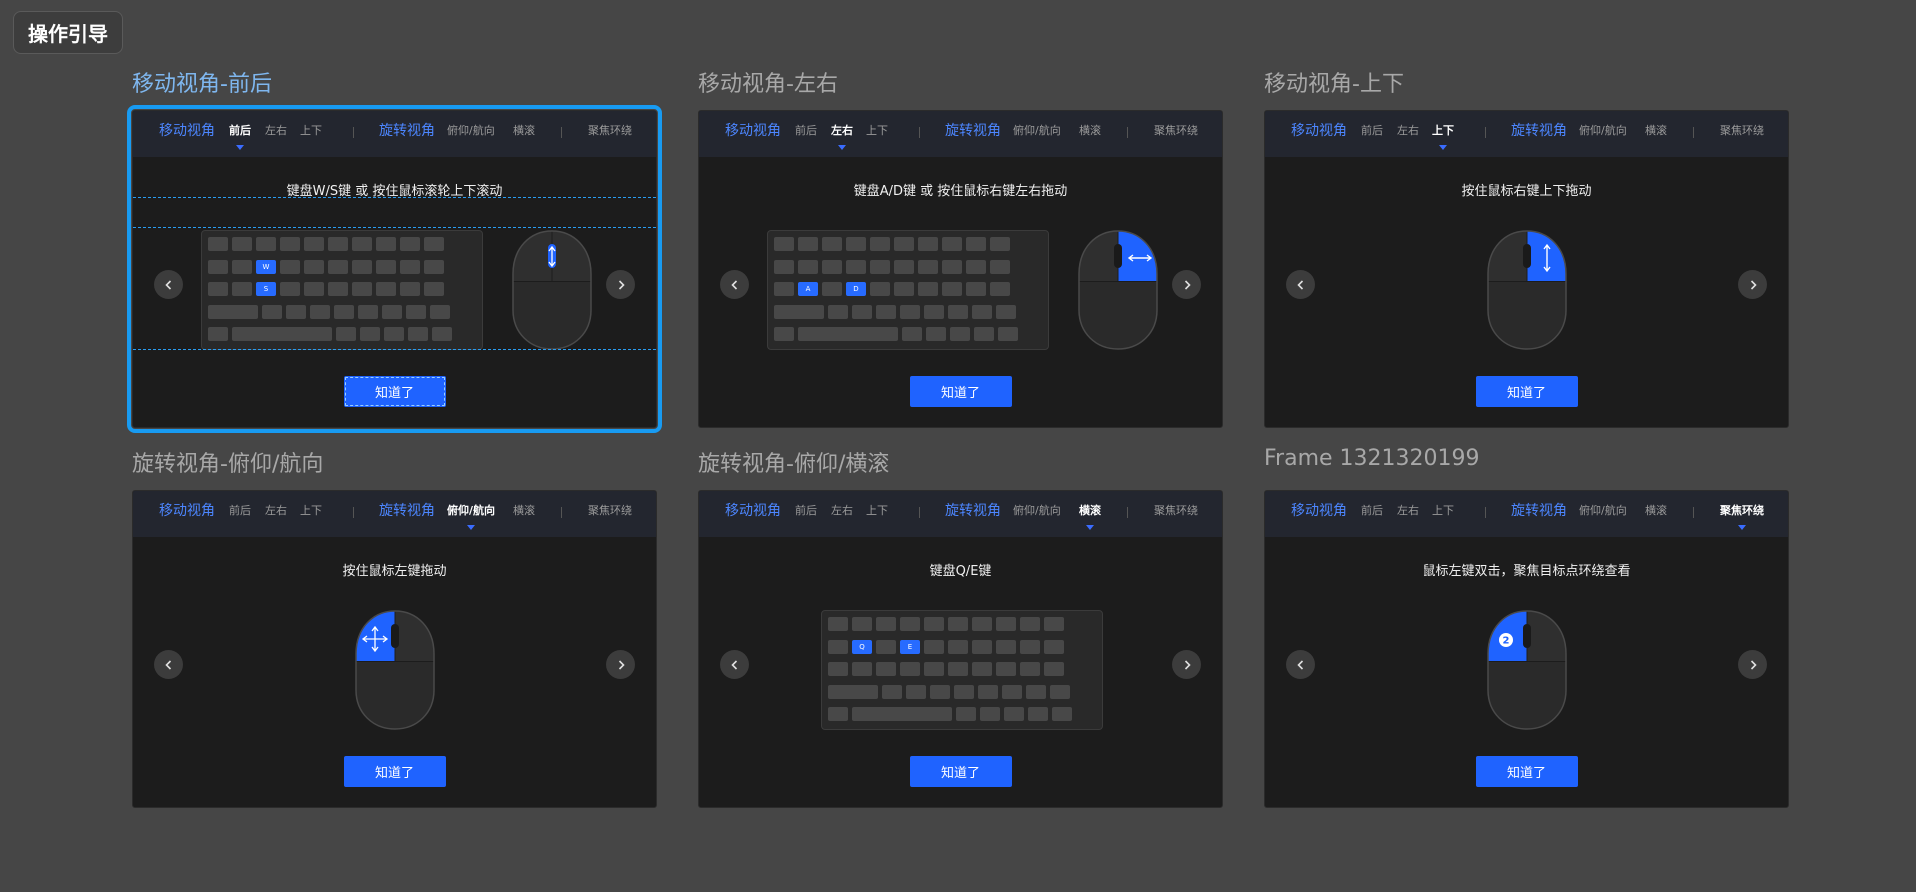  Describe the element at coordinates (394, 227) in the screenshot. I see `selection-guide` at that location.